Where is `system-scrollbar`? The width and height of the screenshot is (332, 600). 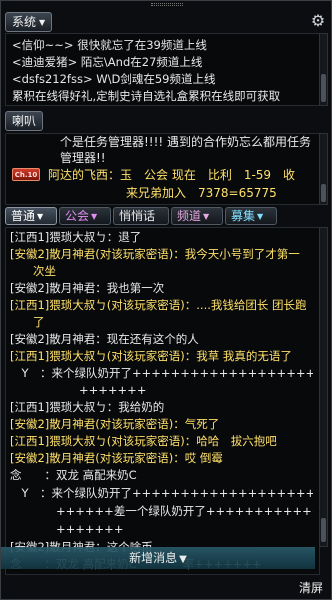 system-scrollbar is located at coordinates (323, 69).